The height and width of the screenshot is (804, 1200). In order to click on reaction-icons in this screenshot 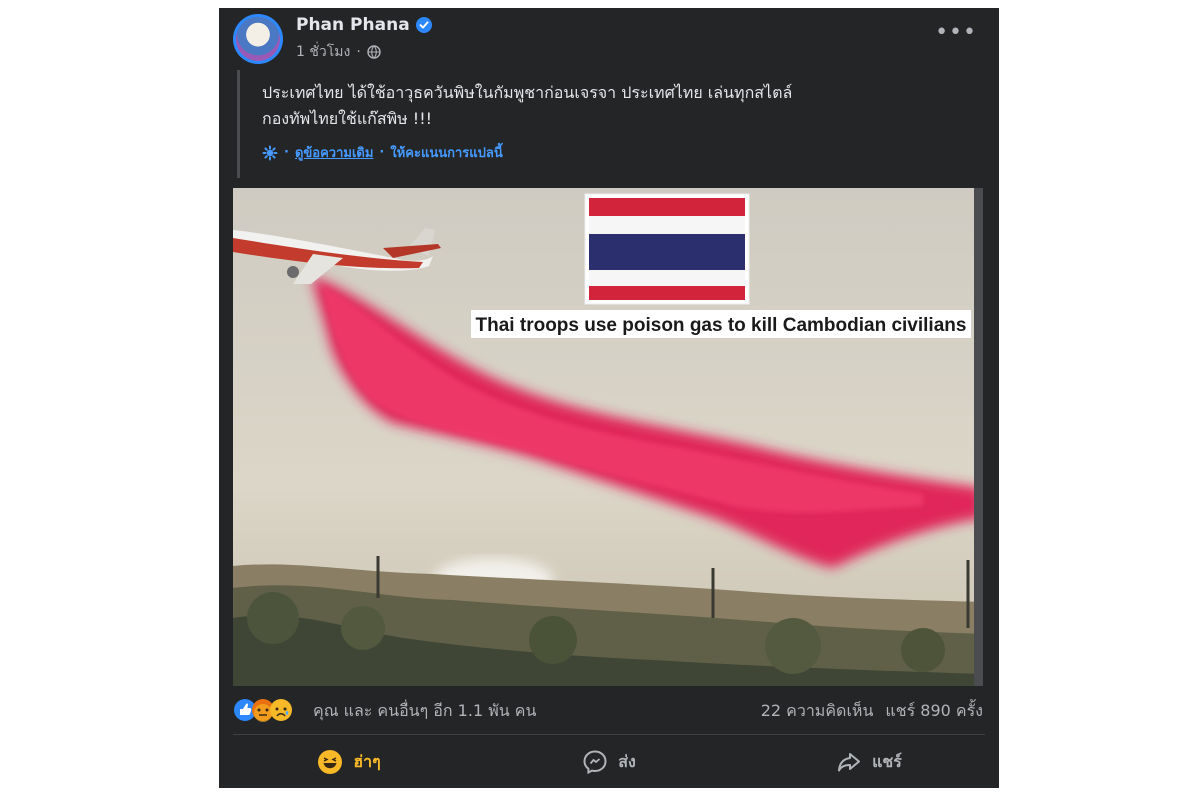, I will do `click(269, 710)`.